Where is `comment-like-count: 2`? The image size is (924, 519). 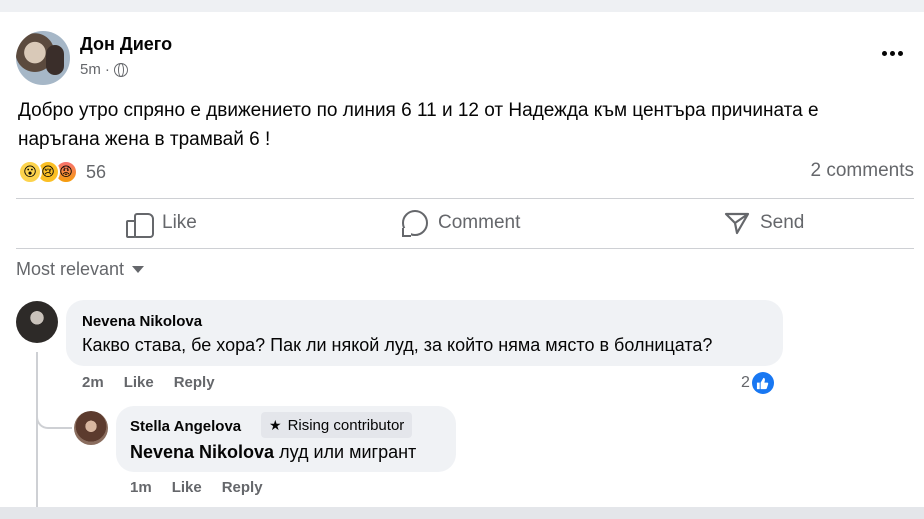 comment-like-count: 2 is located at coordinates (757, 383).